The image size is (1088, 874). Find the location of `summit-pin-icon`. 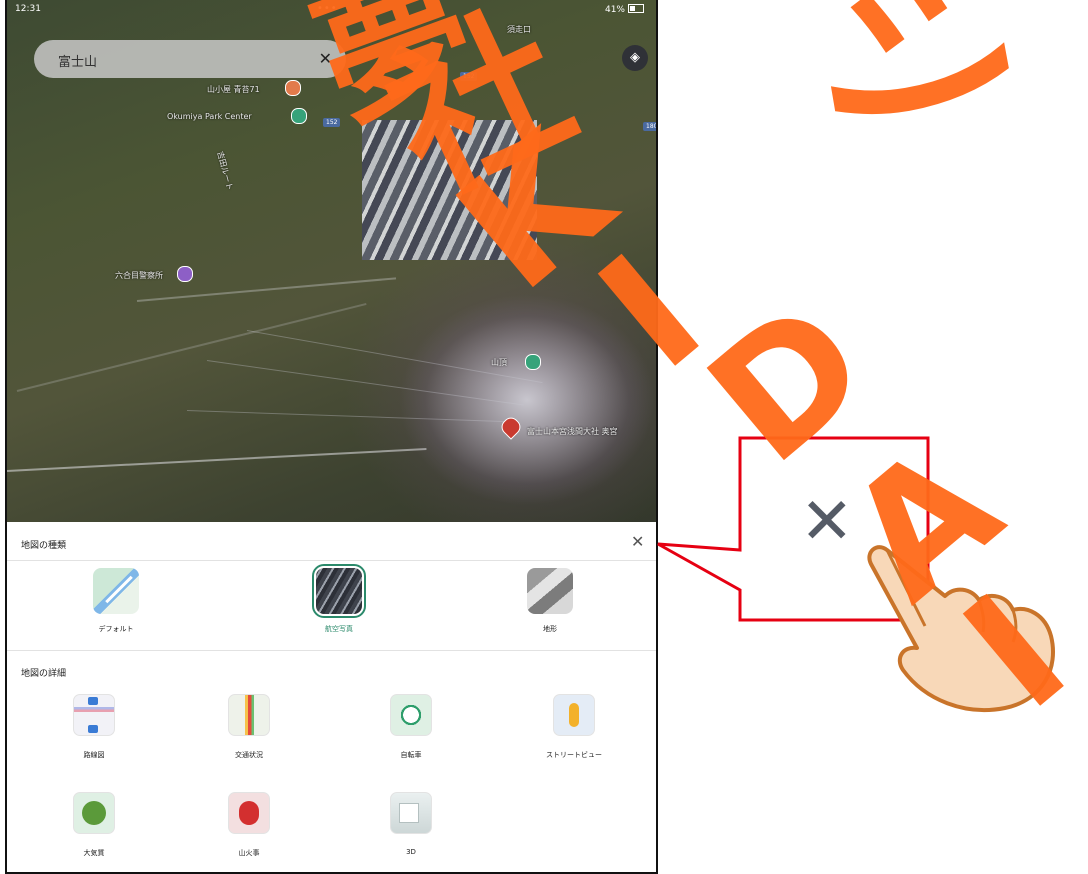

summit-pin-icon is located at coordinates (533, 362).